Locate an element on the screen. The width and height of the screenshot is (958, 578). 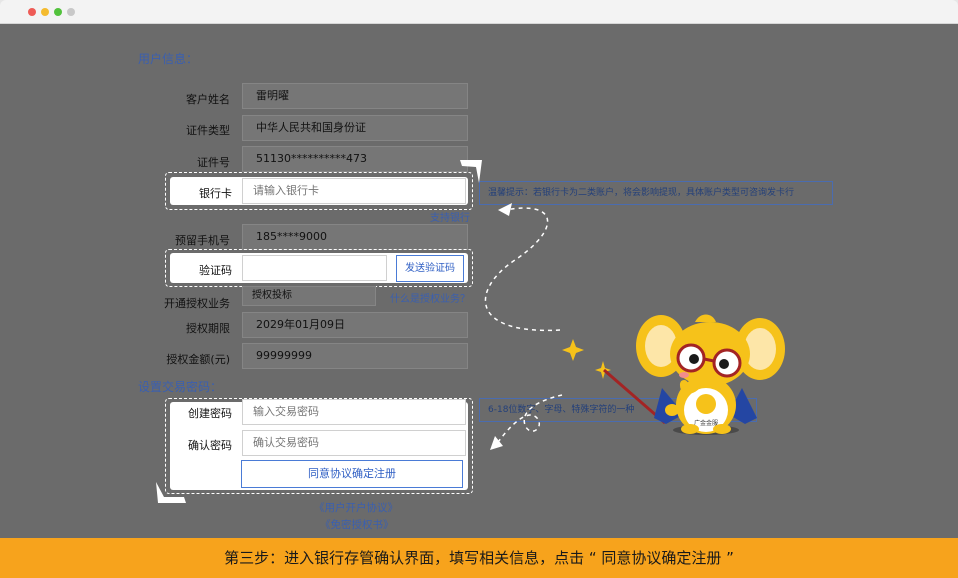
mascot-badge-text: 广金金服 is located at coordinates (706, 423).